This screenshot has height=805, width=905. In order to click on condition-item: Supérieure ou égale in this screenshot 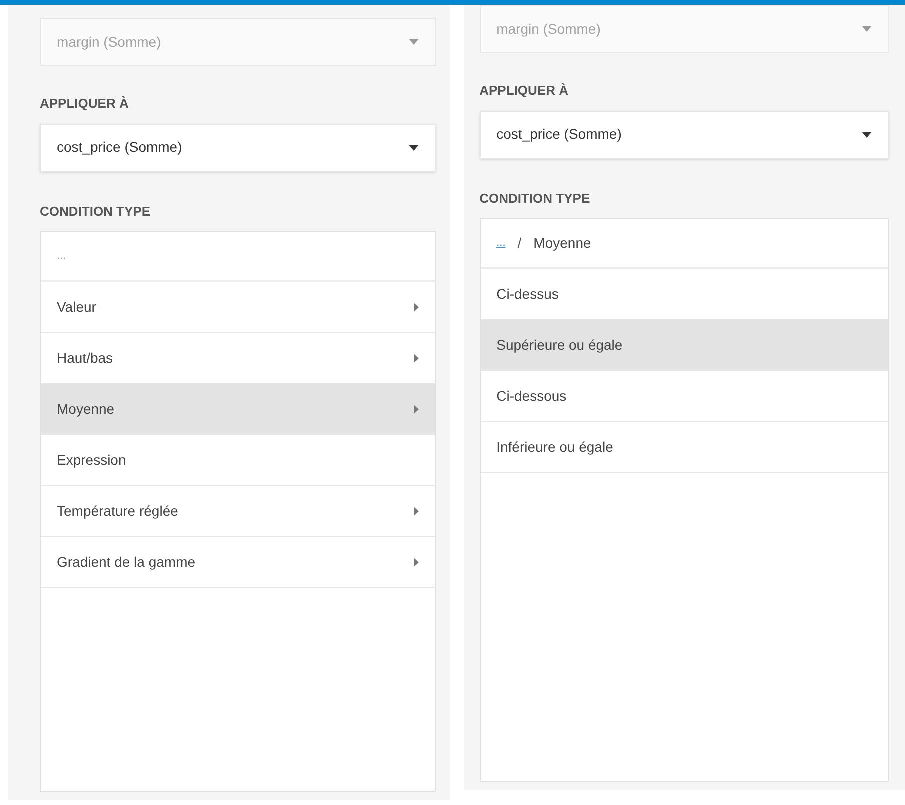, I will do `click(684, 345)`.